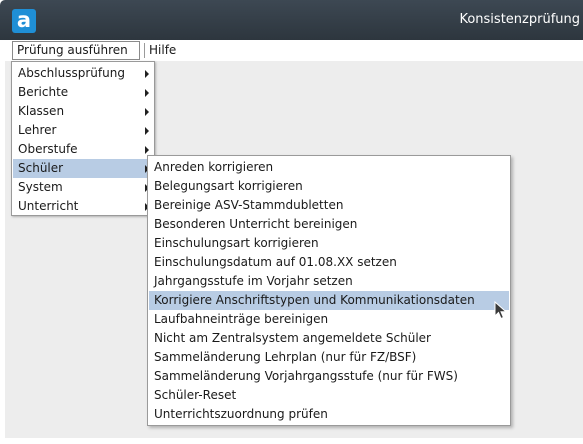 This screenshot has height=444, width=583. I want to click on submenu-item-sammelaenderung-lehrplan: Sammeländerung Lehrplan (nur für FZ/BSF), so click(329, 357).